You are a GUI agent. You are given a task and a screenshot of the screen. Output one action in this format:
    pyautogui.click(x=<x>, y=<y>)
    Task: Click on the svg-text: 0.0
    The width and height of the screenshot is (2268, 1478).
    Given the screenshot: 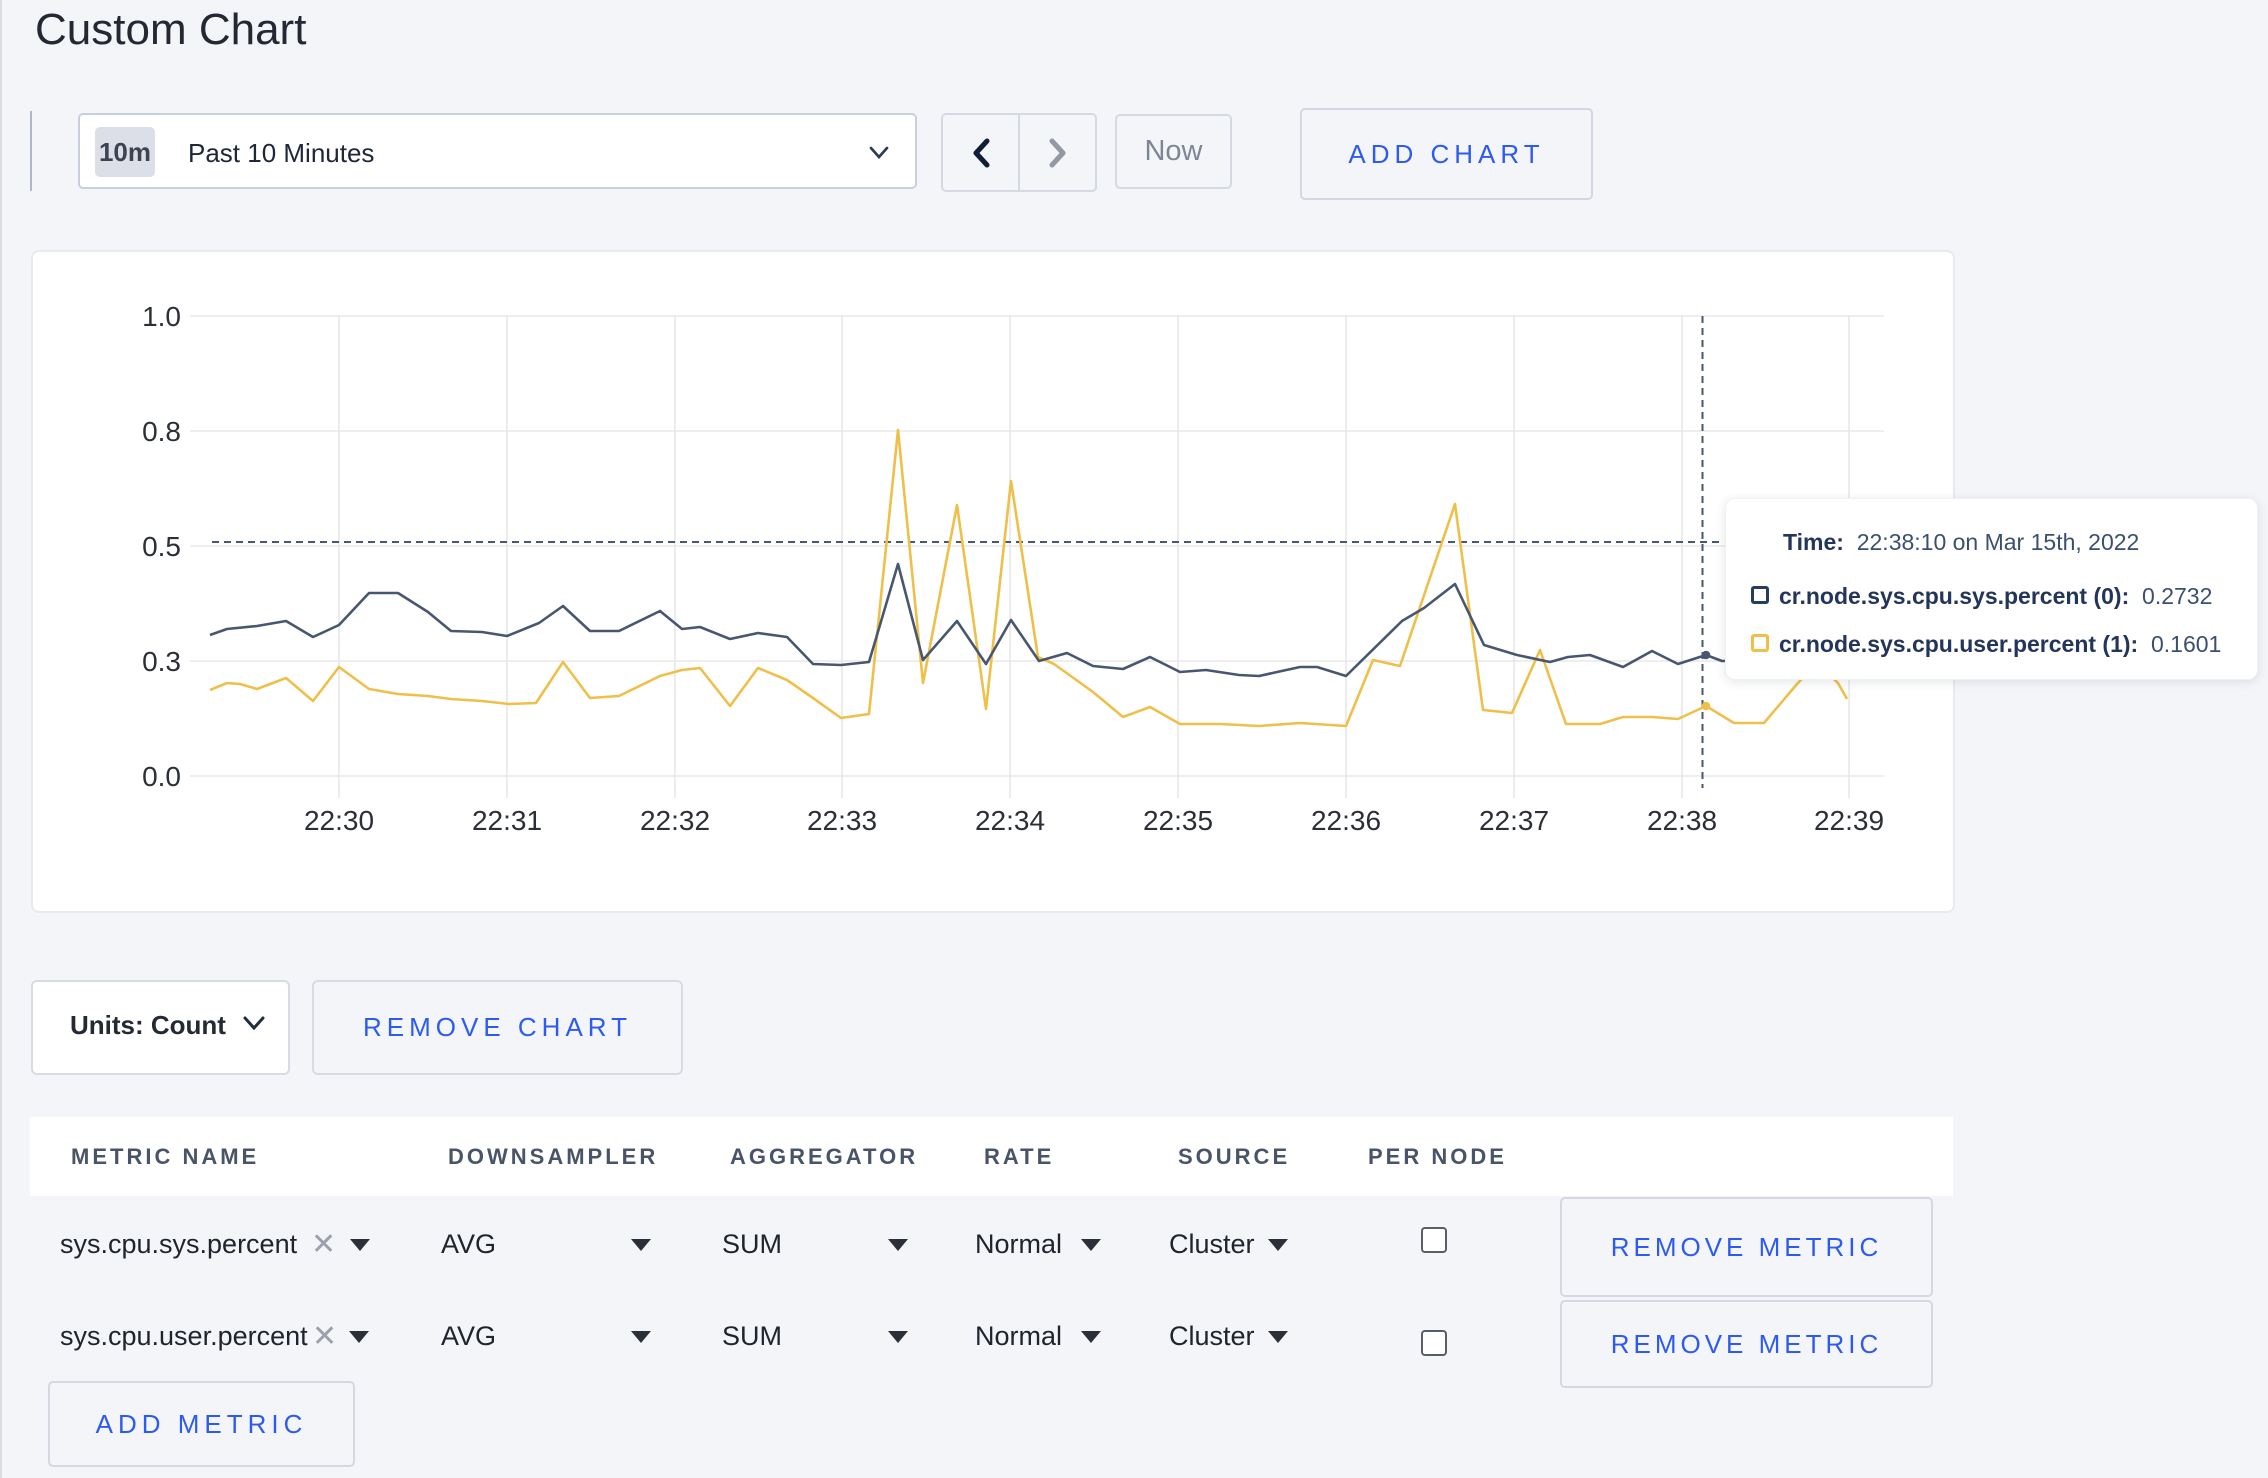 What is the action you would take?
    pyautogui.click(x=161, y=776)
    